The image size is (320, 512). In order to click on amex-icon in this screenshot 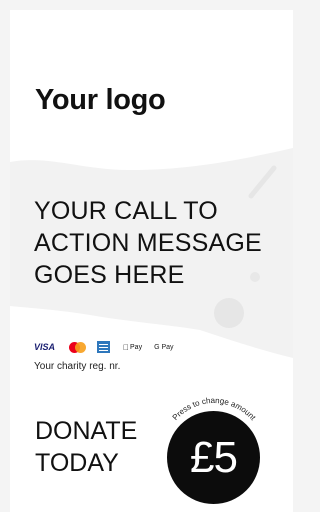, I will do `click(104, 347)`.